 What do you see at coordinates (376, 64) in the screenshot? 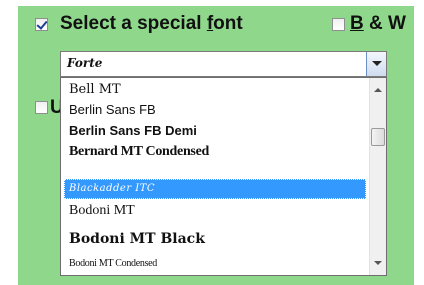
I see `chevron-down-icon` at bounding box center [376, 64].